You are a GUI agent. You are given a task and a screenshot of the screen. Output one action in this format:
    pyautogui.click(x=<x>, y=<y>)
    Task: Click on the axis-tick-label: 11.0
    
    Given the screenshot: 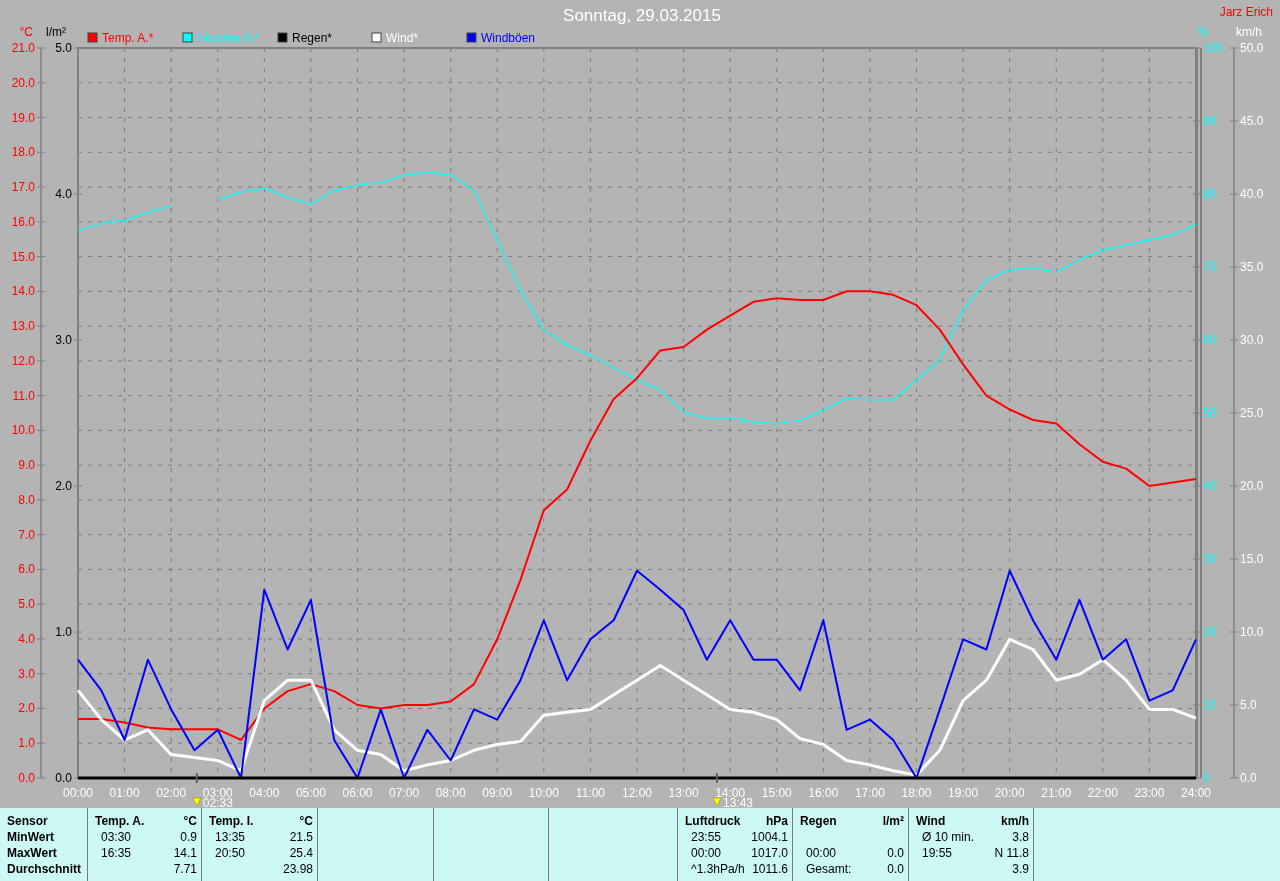 What is the action you would take?
    pyautogui.click(x=23, y=395)
    